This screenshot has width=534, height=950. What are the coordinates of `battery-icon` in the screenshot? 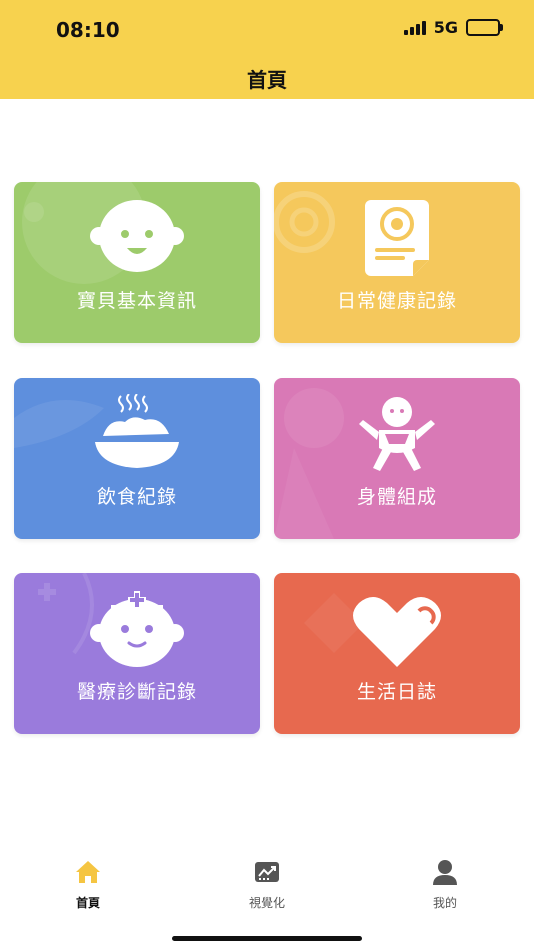 It's located at (484, 27).